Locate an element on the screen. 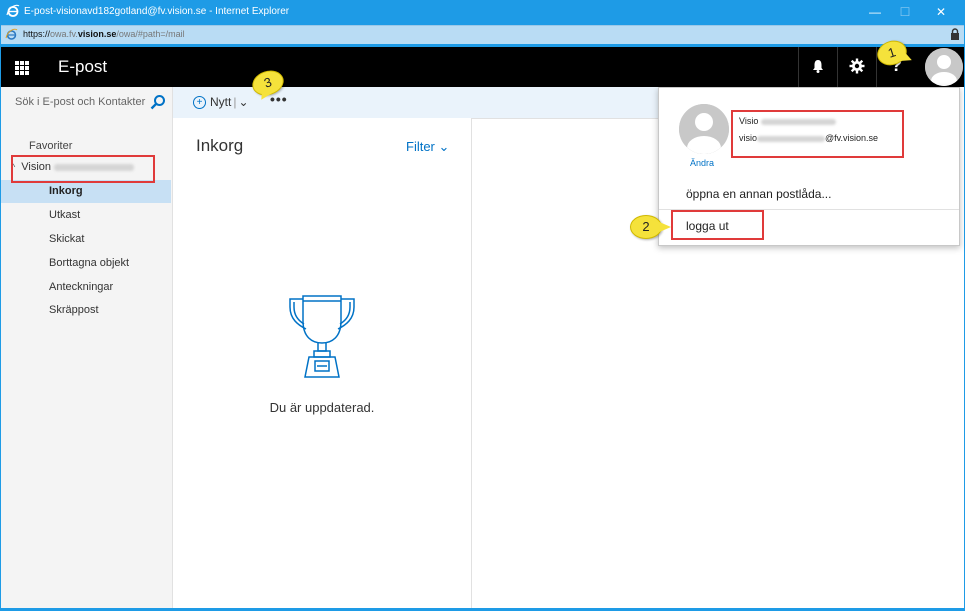  account-avatar-button is located at coordinates (944, 67).